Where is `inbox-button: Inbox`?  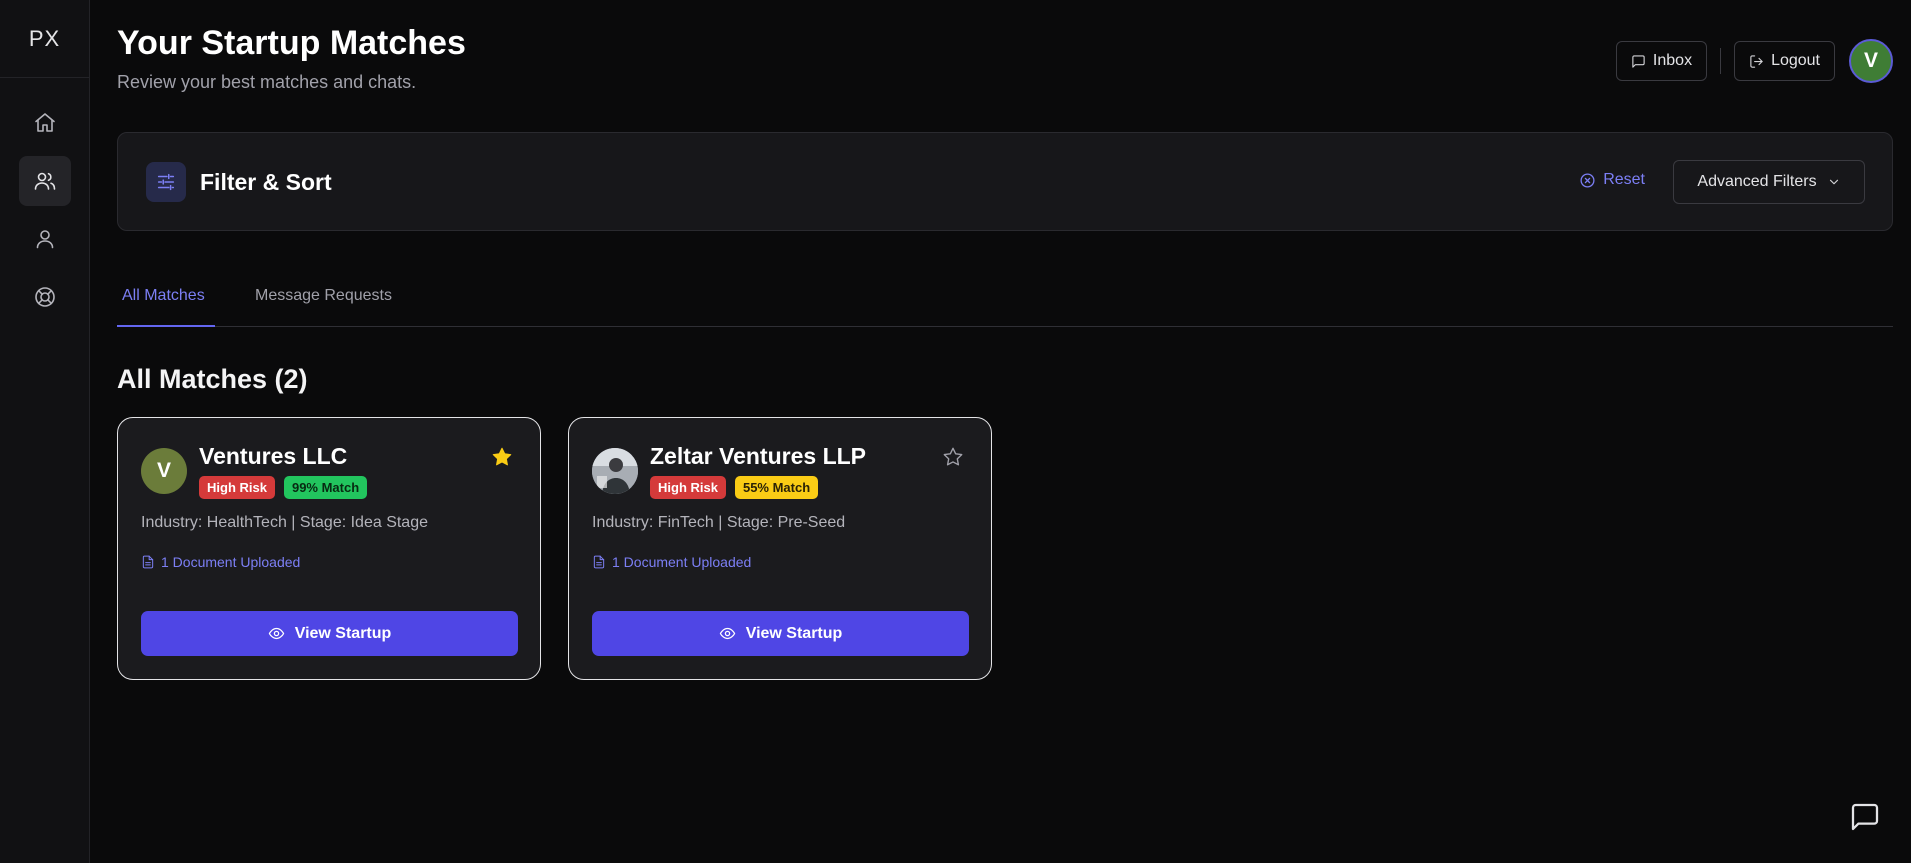
inbox-button: Inbox is located at coordinates (1661, 61).